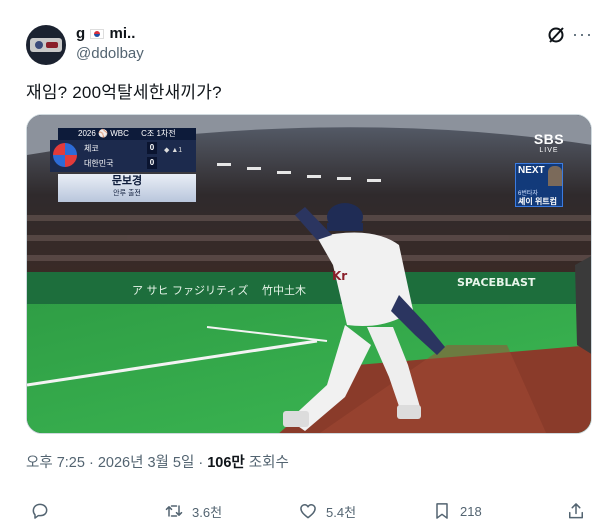 This screenshot has height=531, width=606. I want to click on scoreboard-header: 2026 ⚾ WBC C조 1차전, so click(127, 134).